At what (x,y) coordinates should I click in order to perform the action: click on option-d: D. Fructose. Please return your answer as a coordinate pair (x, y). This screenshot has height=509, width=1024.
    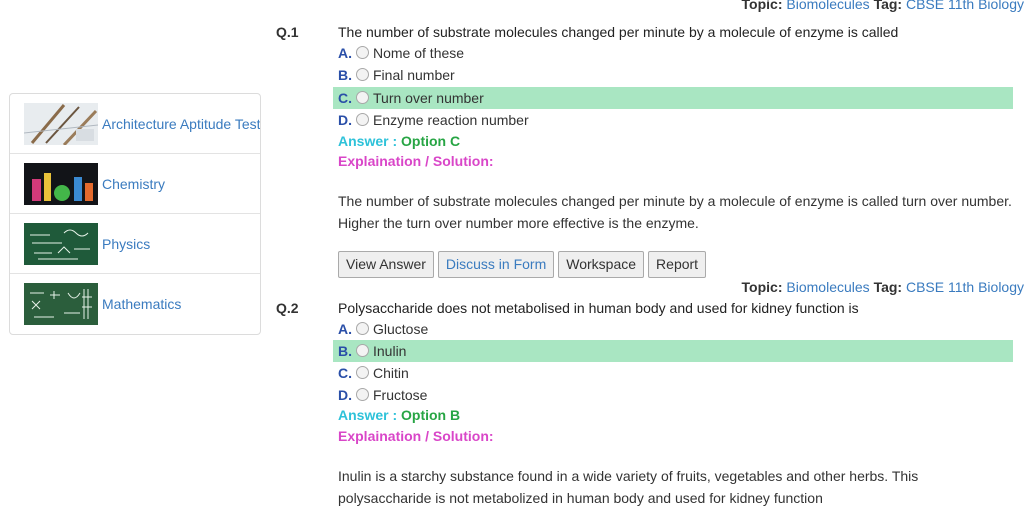
    Looking at the image, I should click on (673, 395).